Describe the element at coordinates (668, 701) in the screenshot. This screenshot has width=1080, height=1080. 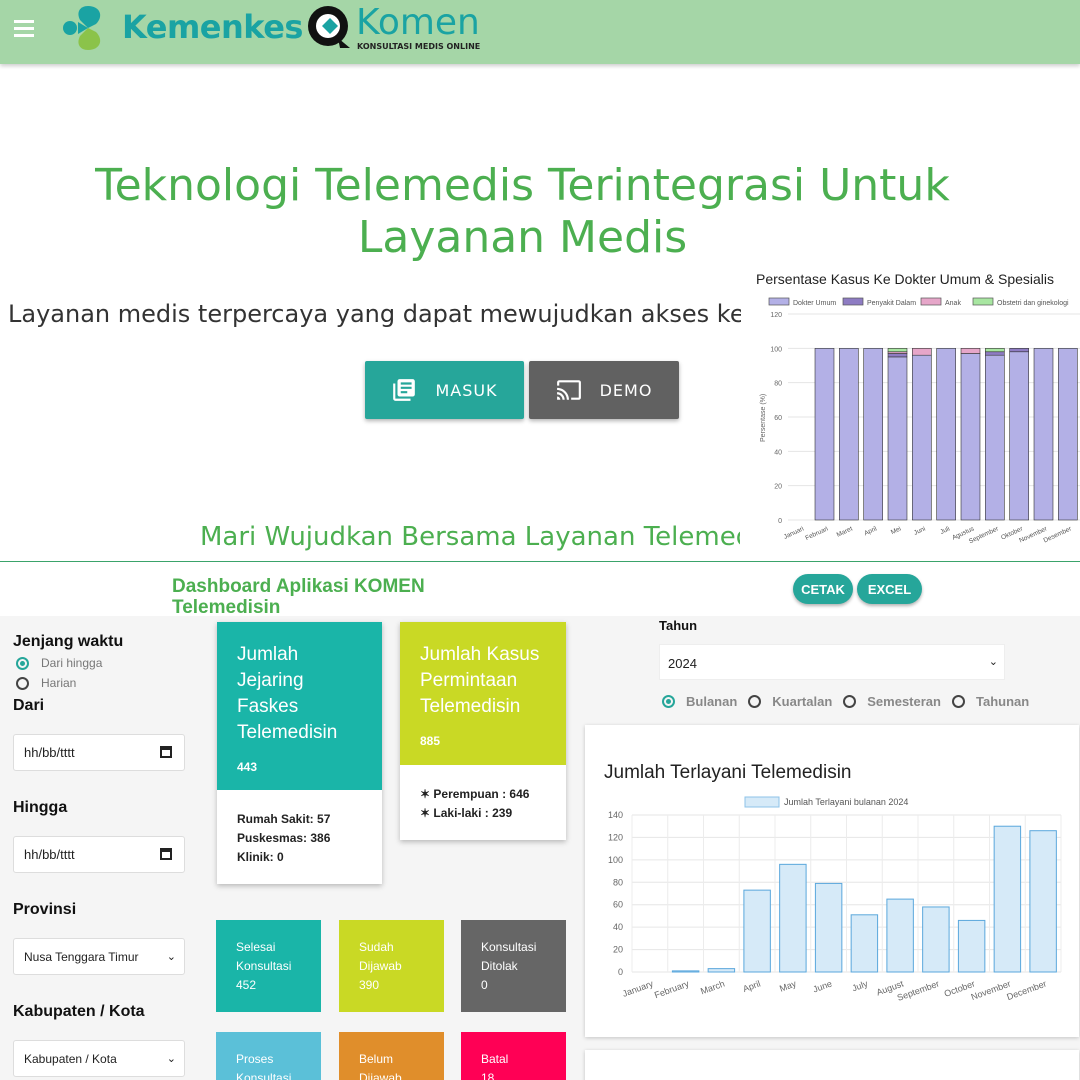
I see `radio-checked-icon` at that location.